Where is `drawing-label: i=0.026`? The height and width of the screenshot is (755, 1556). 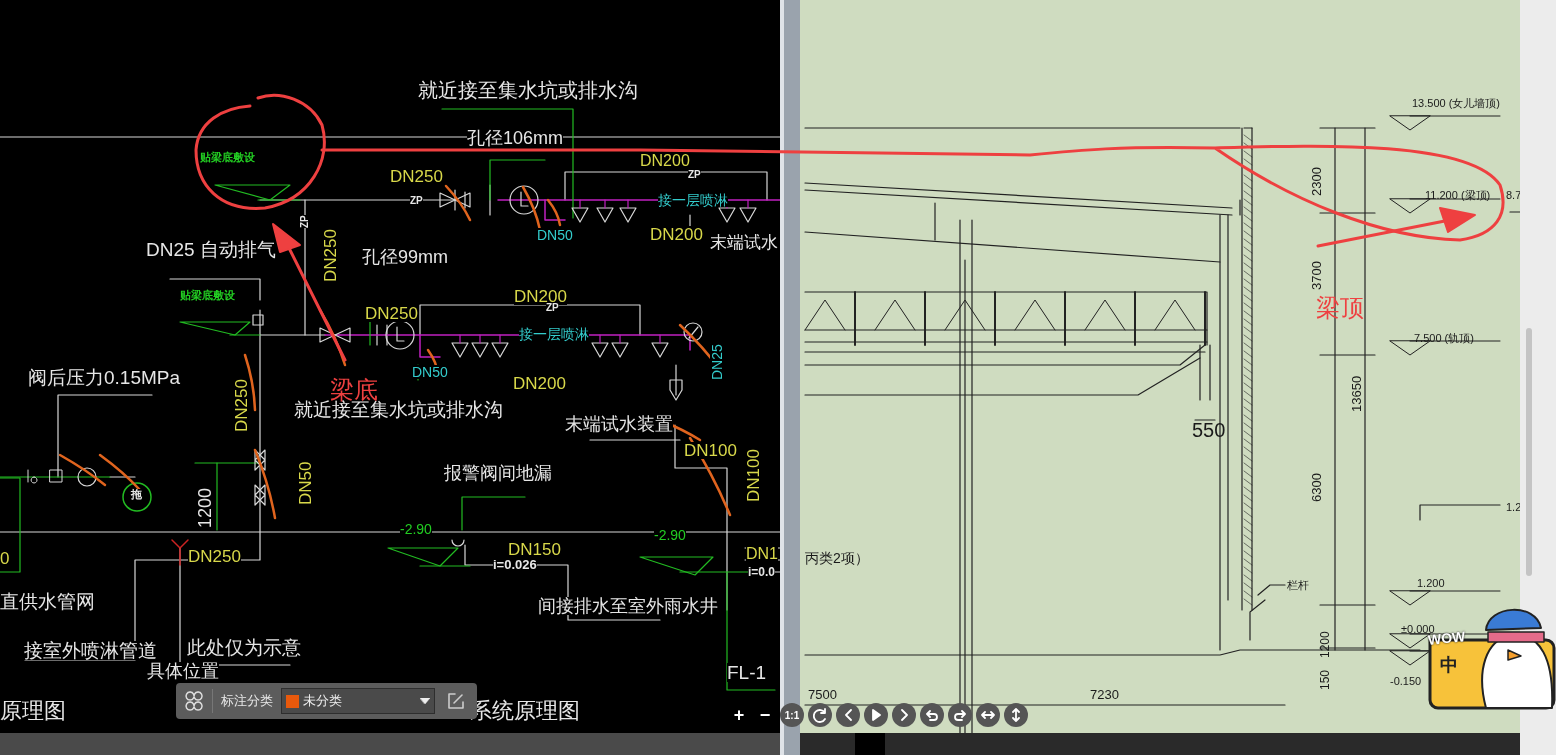 drawing-label: i=0.026 is located at coordinates (515, 564).